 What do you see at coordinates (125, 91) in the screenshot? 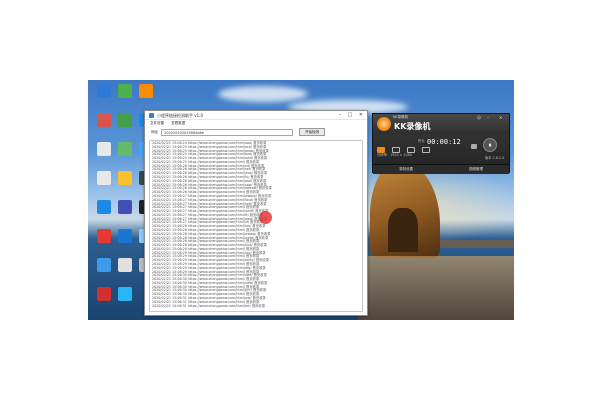
I see `chrome-icon` at bounding box center [125, 91].